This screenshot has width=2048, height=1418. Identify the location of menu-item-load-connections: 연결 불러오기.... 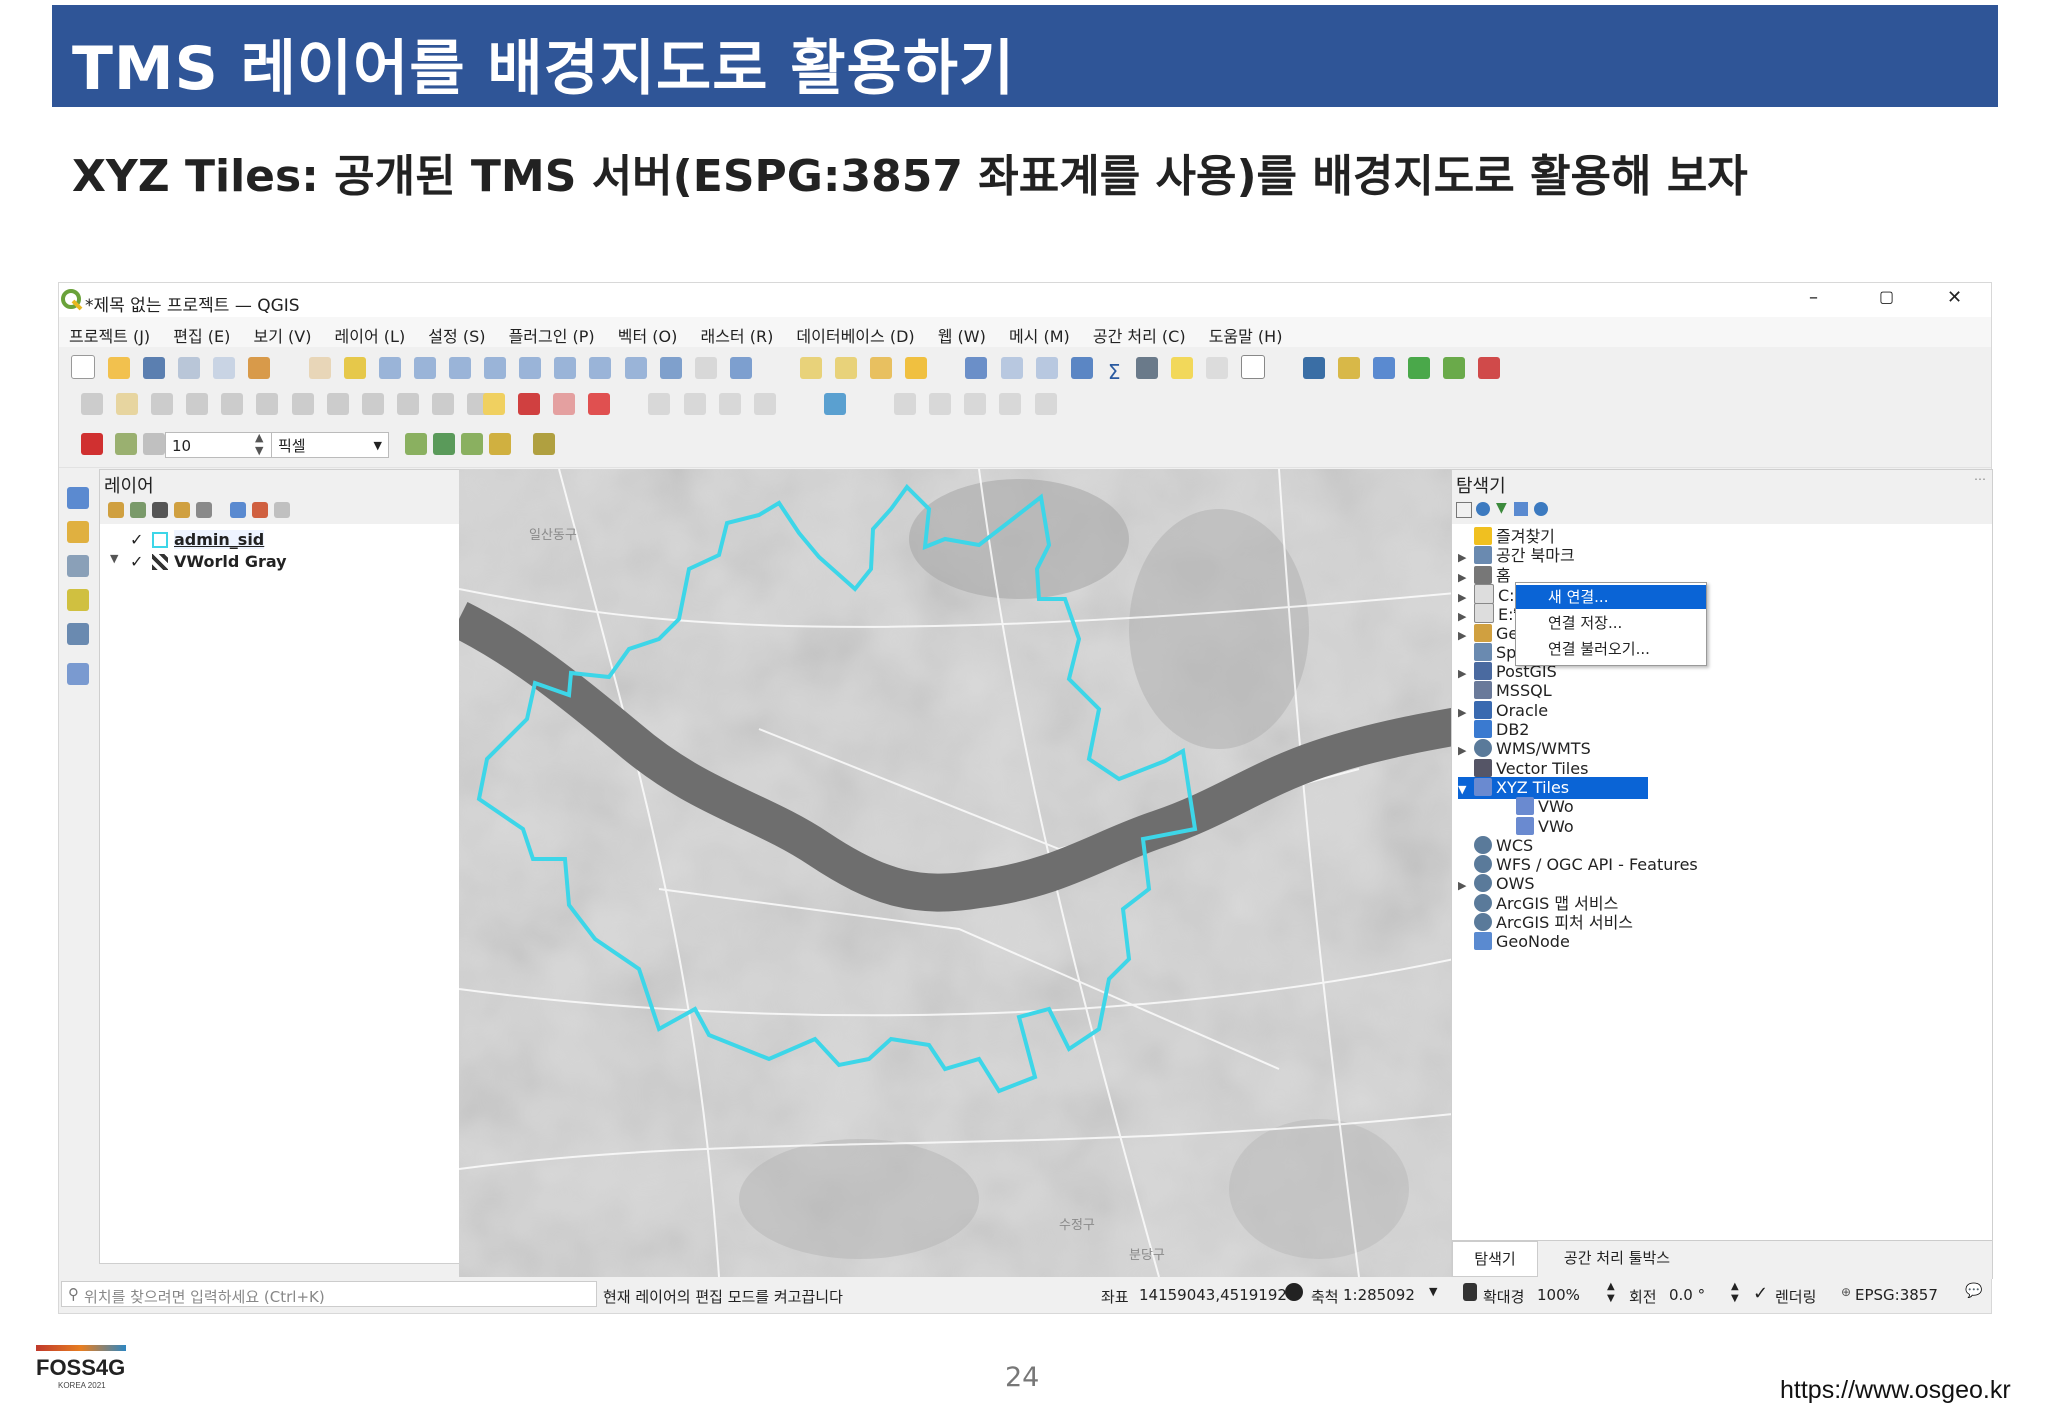
(1611, 649).